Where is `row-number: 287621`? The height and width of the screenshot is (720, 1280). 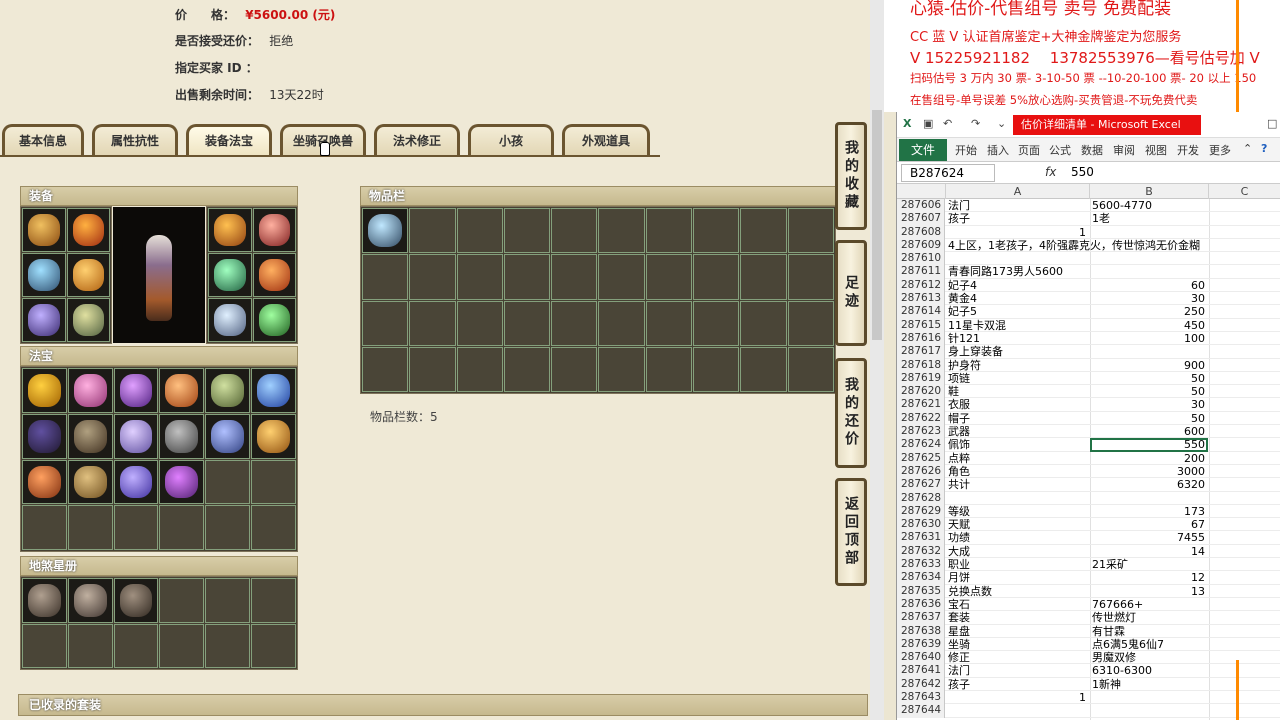 row-number: 287621 is located at coordinates (921, 405).